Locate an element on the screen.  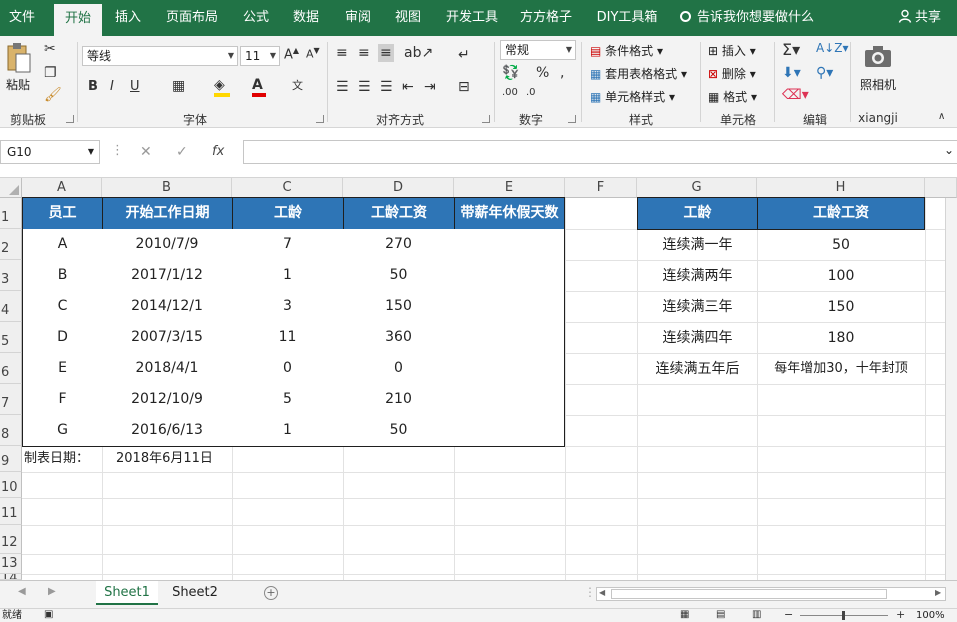
tab-diy-toolbox: DIY工具箱 is located at coordinates (627, 18).